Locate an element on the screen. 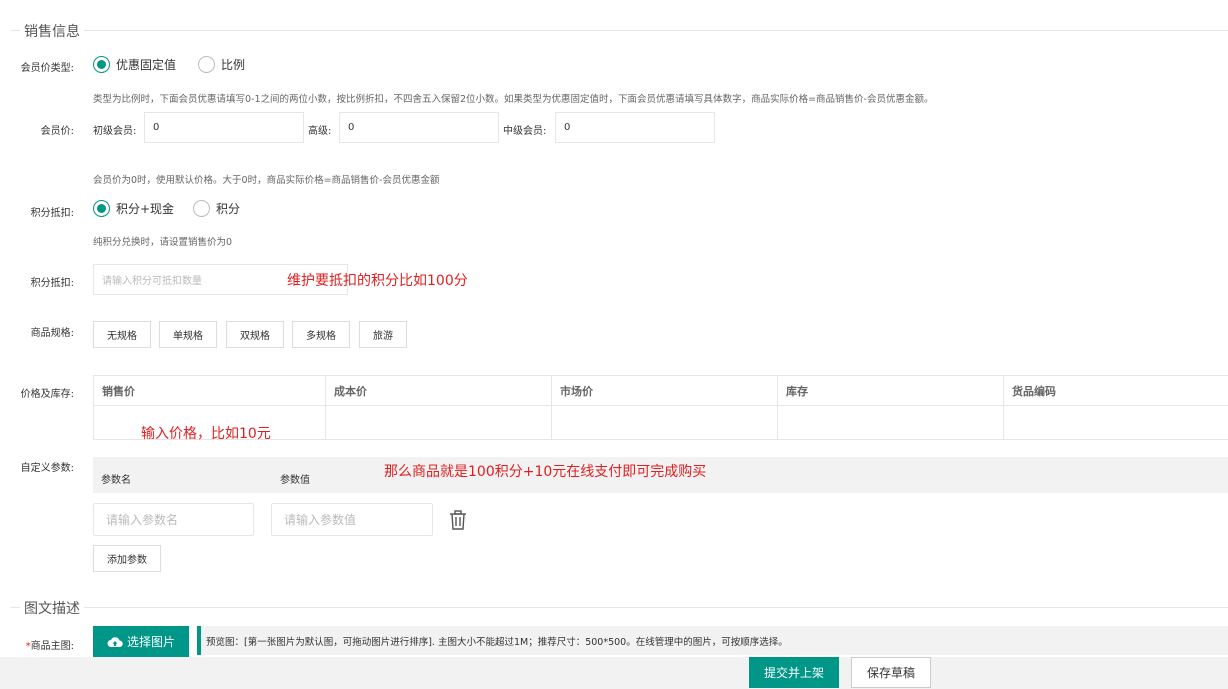 The image size is (1228, 689). middle-member-label: 中级会员: is located at coordinates (525, 131).